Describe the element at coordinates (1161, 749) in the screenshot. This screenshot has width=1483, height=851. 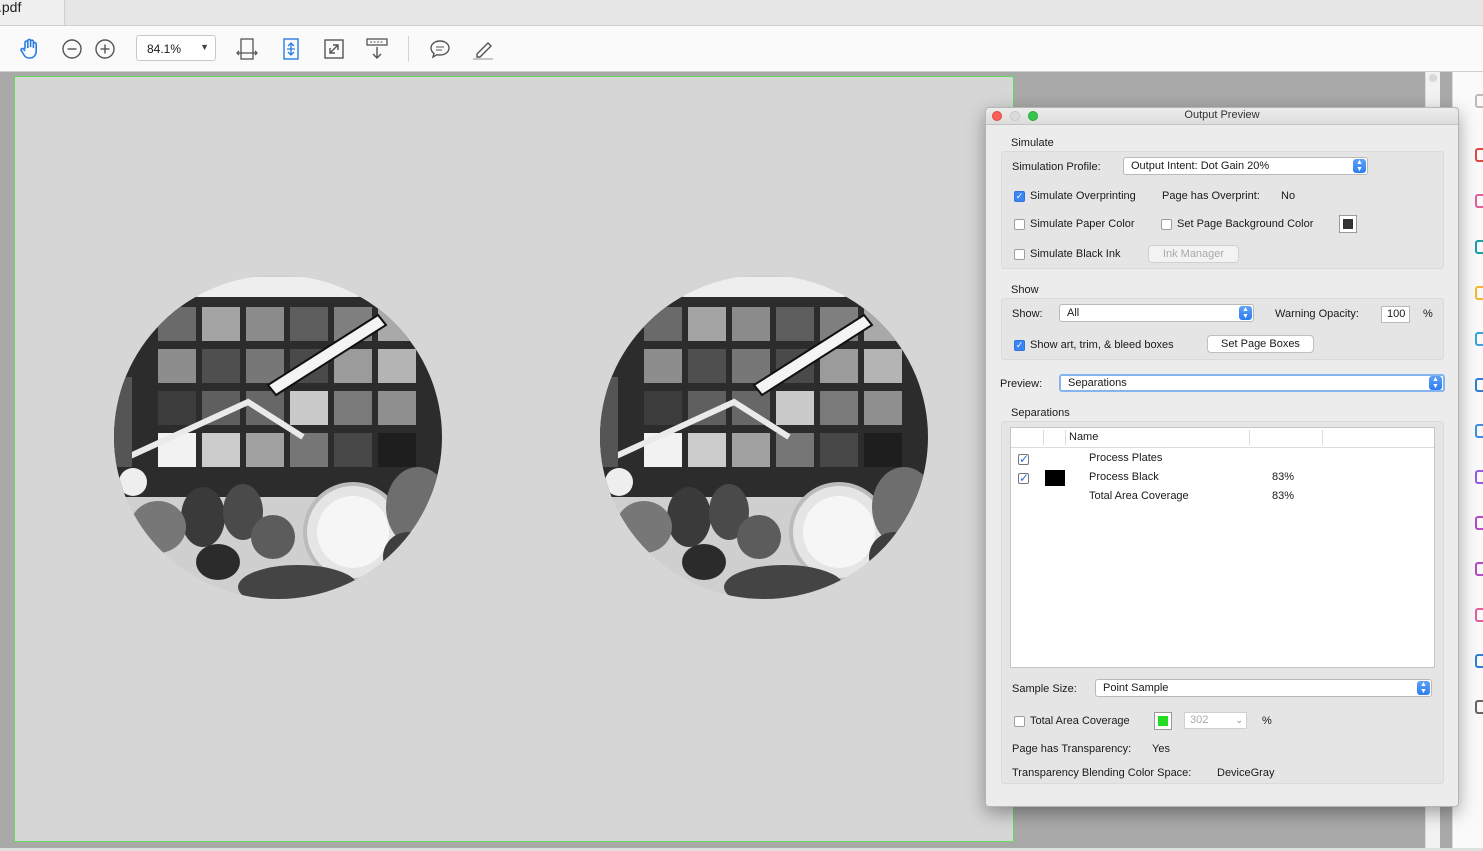
I see `transparency-value: Yes` at that location.